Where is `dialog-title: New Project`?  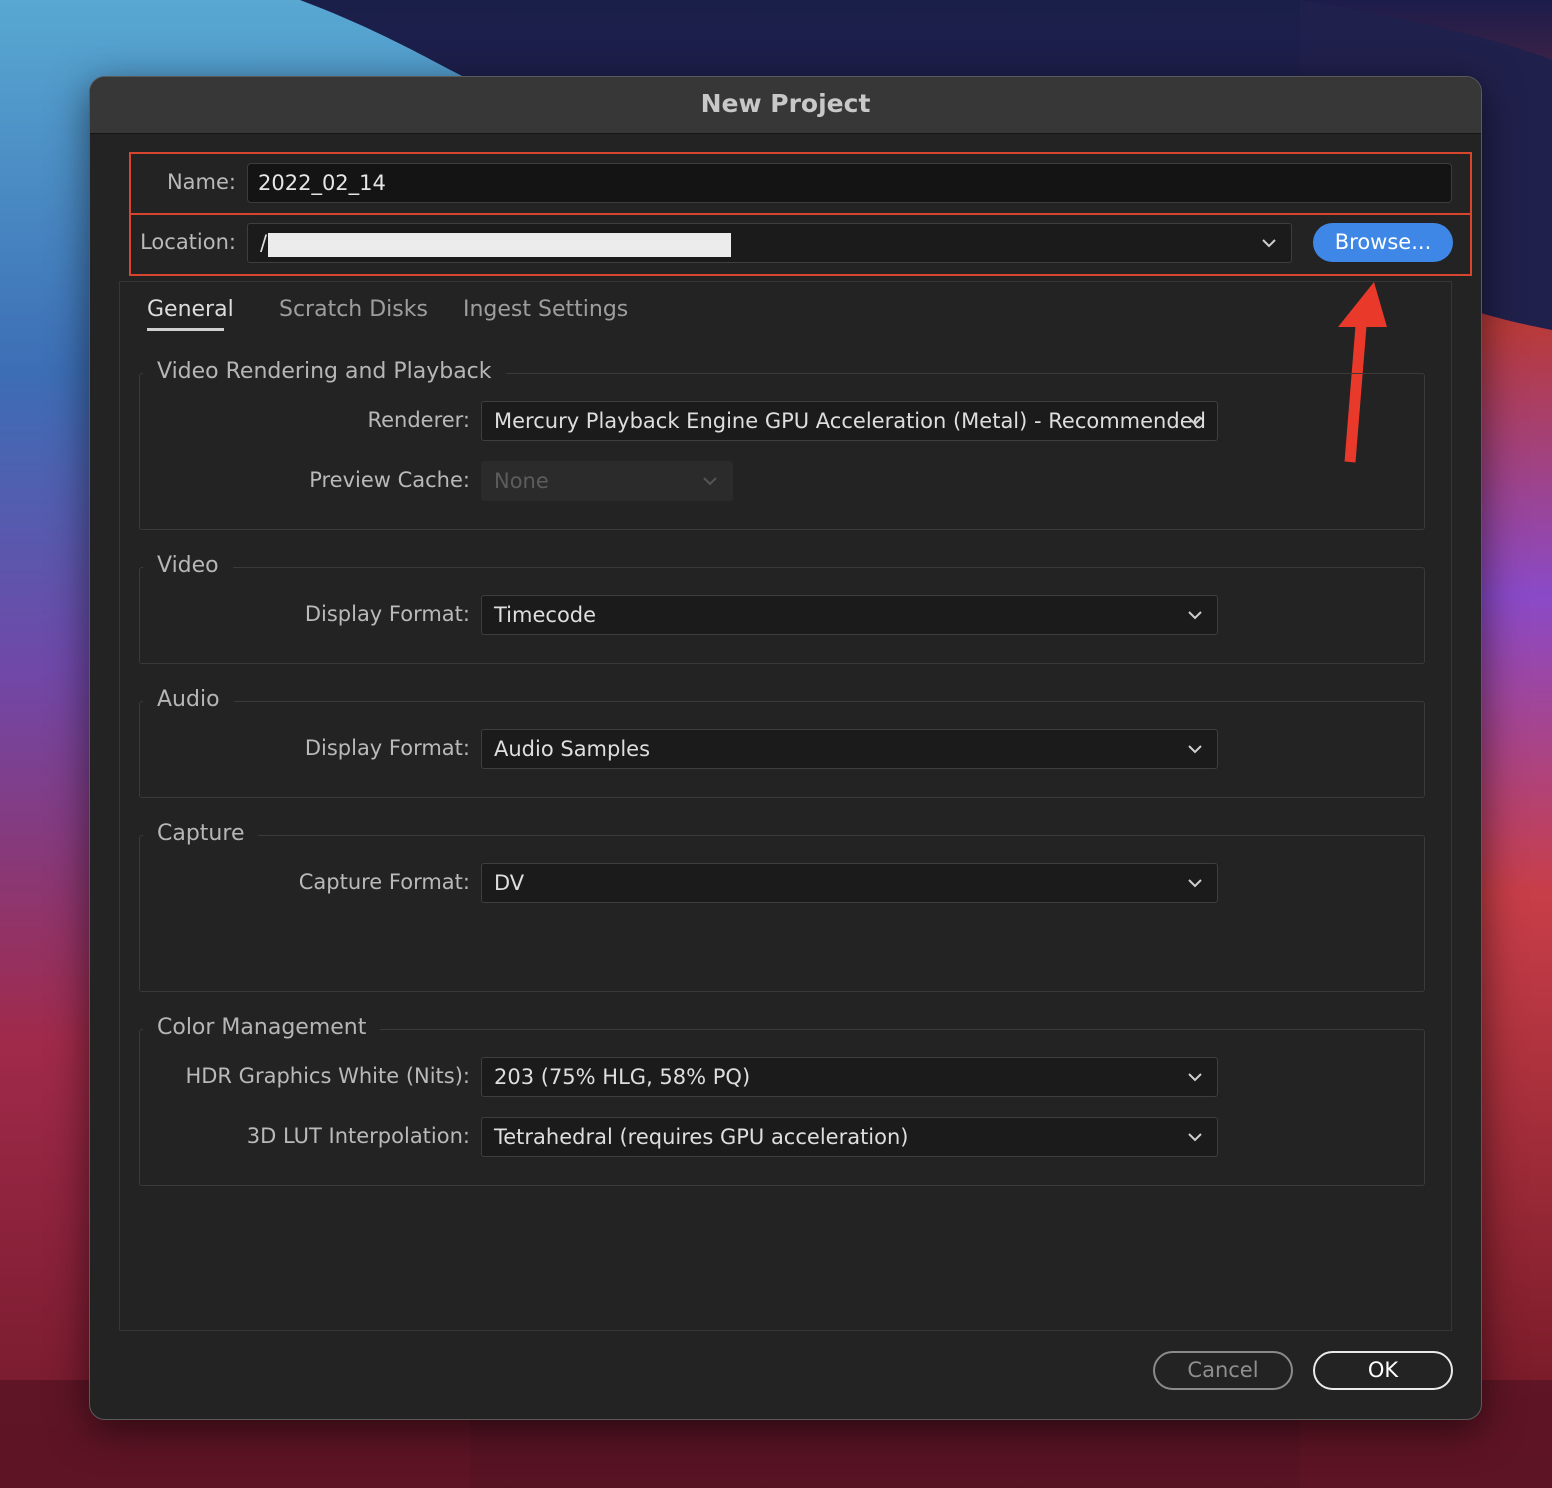
dialog-title: New Project is located at coordinates (785, 103).